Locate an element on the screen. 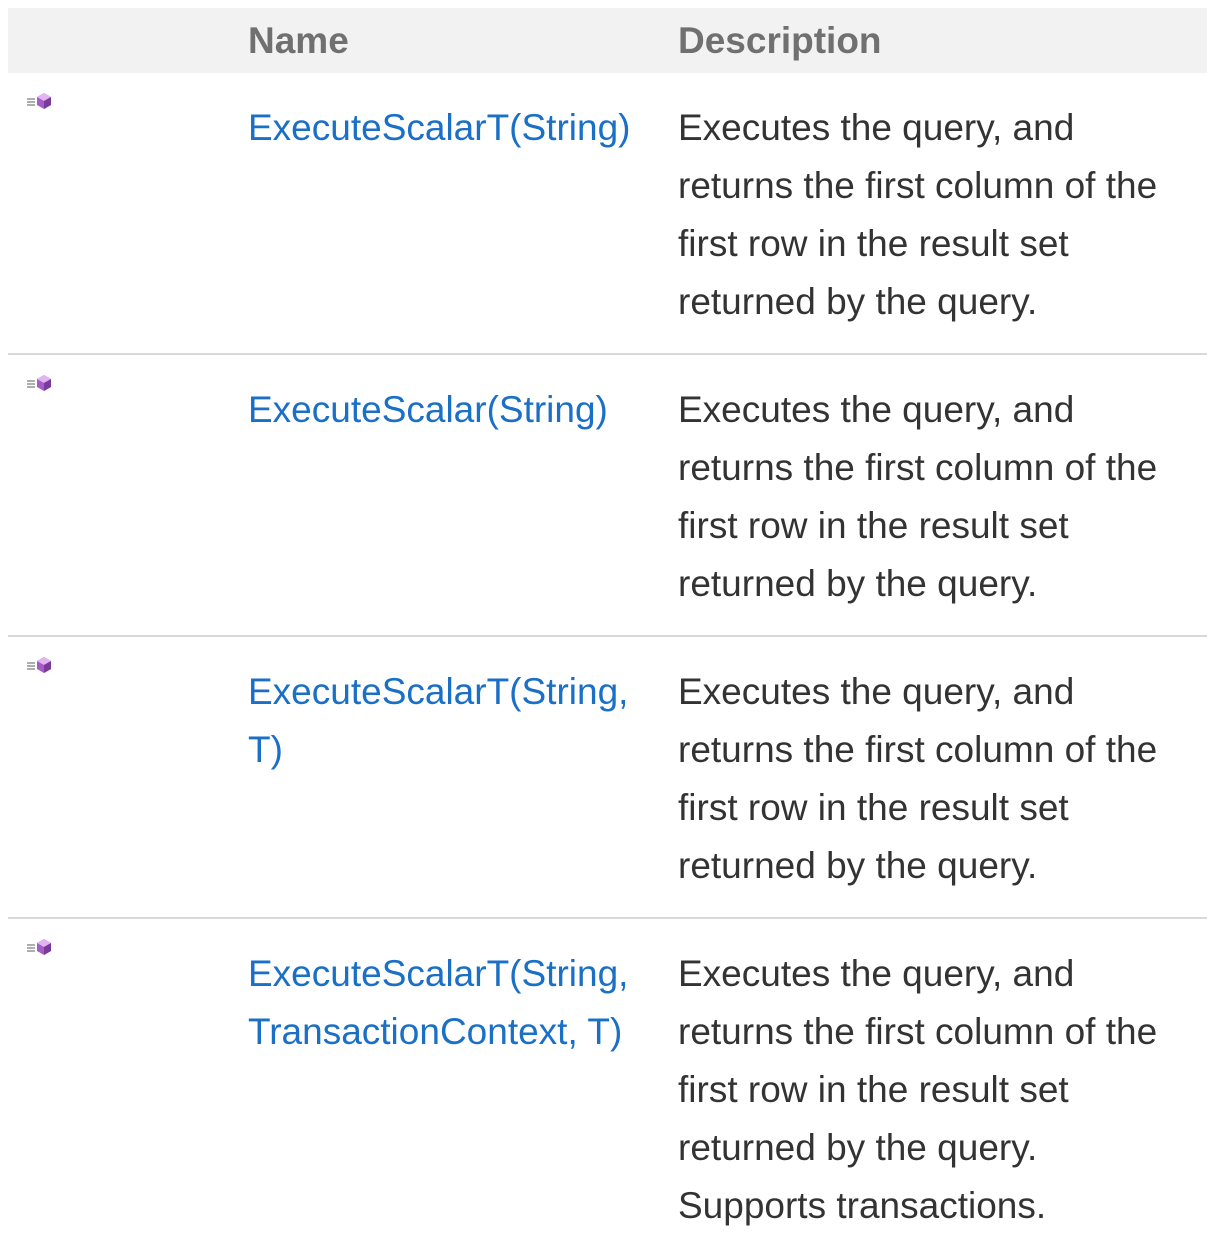 The height and width of the screenshot is (1257, 1207). header-name: Name is located at coordinates (298, 40).